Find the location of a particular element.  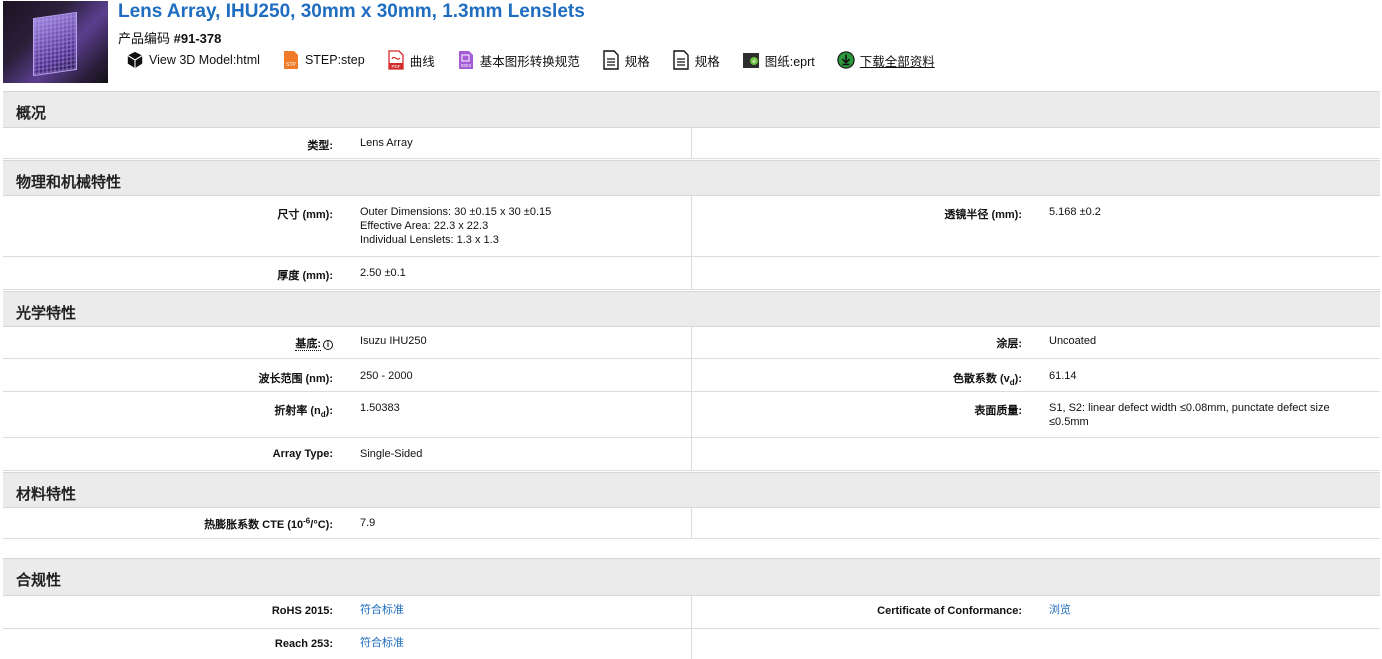

section-compliance: 合规性 is located at coordinates (691, 577).